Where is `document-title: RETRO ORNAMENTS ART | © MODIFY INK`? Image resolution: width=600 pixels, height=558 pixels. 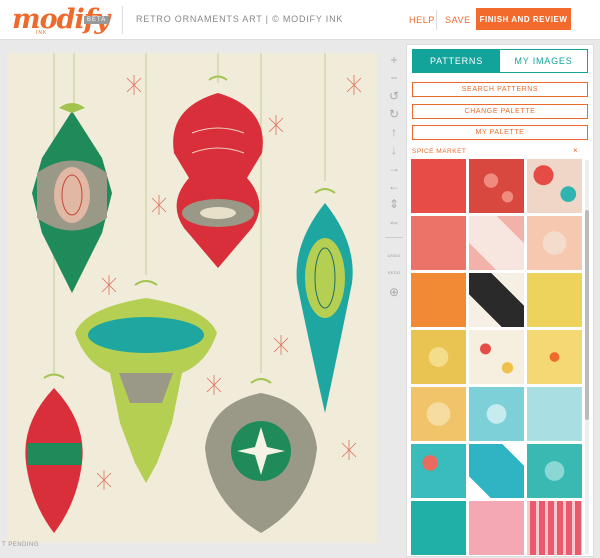 document-title: RETRO ORNAMENTS ART | © MODIFY INK is located at coordinates (240, 19).